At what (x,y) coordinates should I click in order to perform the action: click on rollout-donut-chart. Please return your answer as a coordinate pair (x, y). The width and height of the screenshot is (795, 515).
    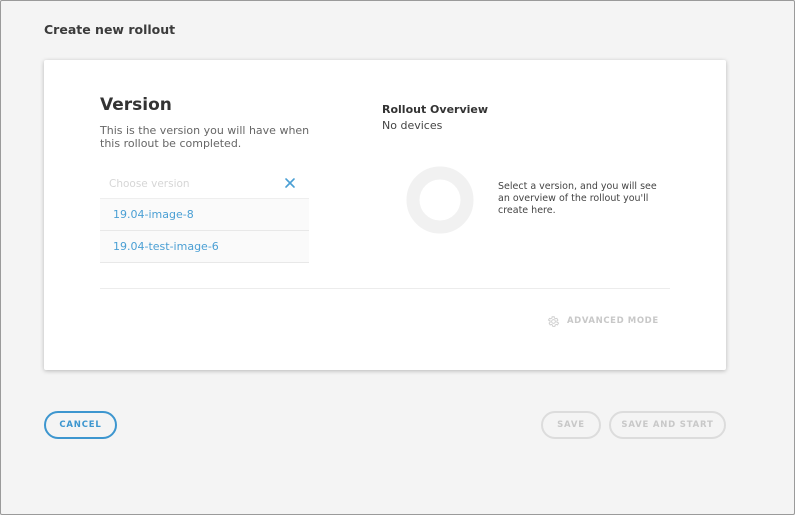
    Looking at the image, I should click on (440, 200).